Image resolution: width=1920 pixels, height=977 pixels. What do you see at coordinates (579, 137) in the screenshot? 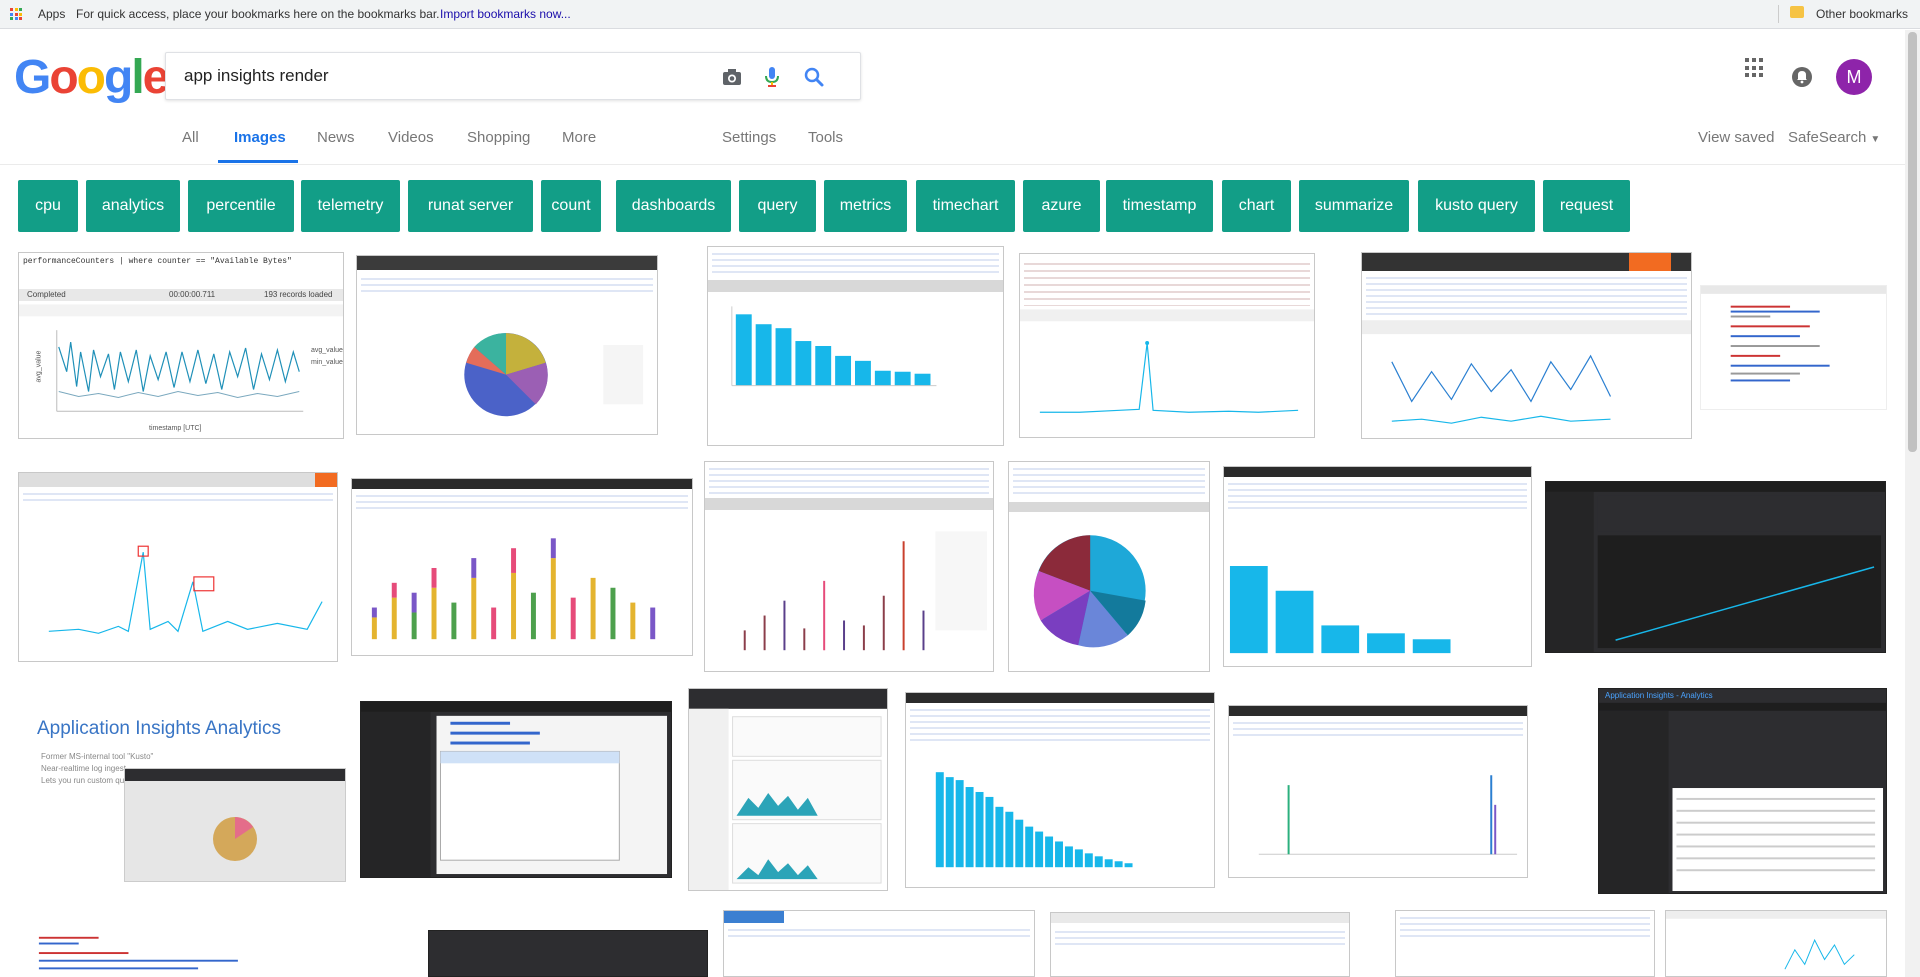
I see `tab-more: More` at bounding box center [579, 137].